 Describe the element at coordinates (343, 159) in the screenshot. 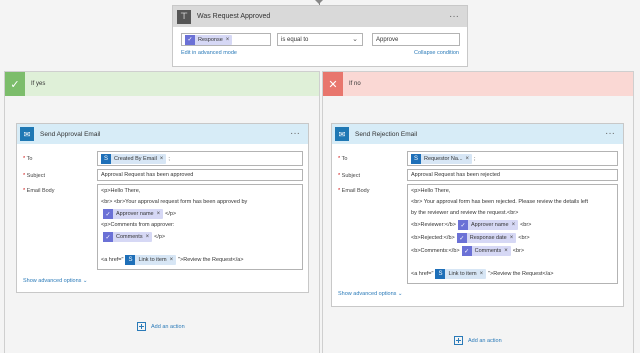

I see `to-label: * To` at that location.